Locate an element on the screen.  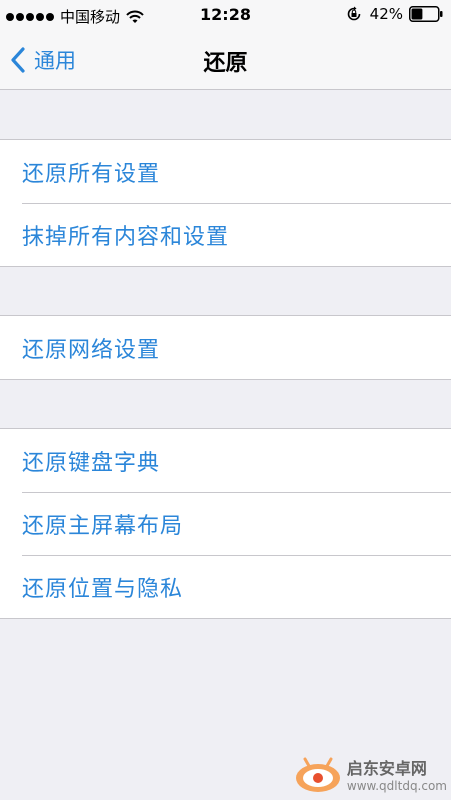
reset-all-settings-row: 还原所有设置 is located at coordinates (225, 171).